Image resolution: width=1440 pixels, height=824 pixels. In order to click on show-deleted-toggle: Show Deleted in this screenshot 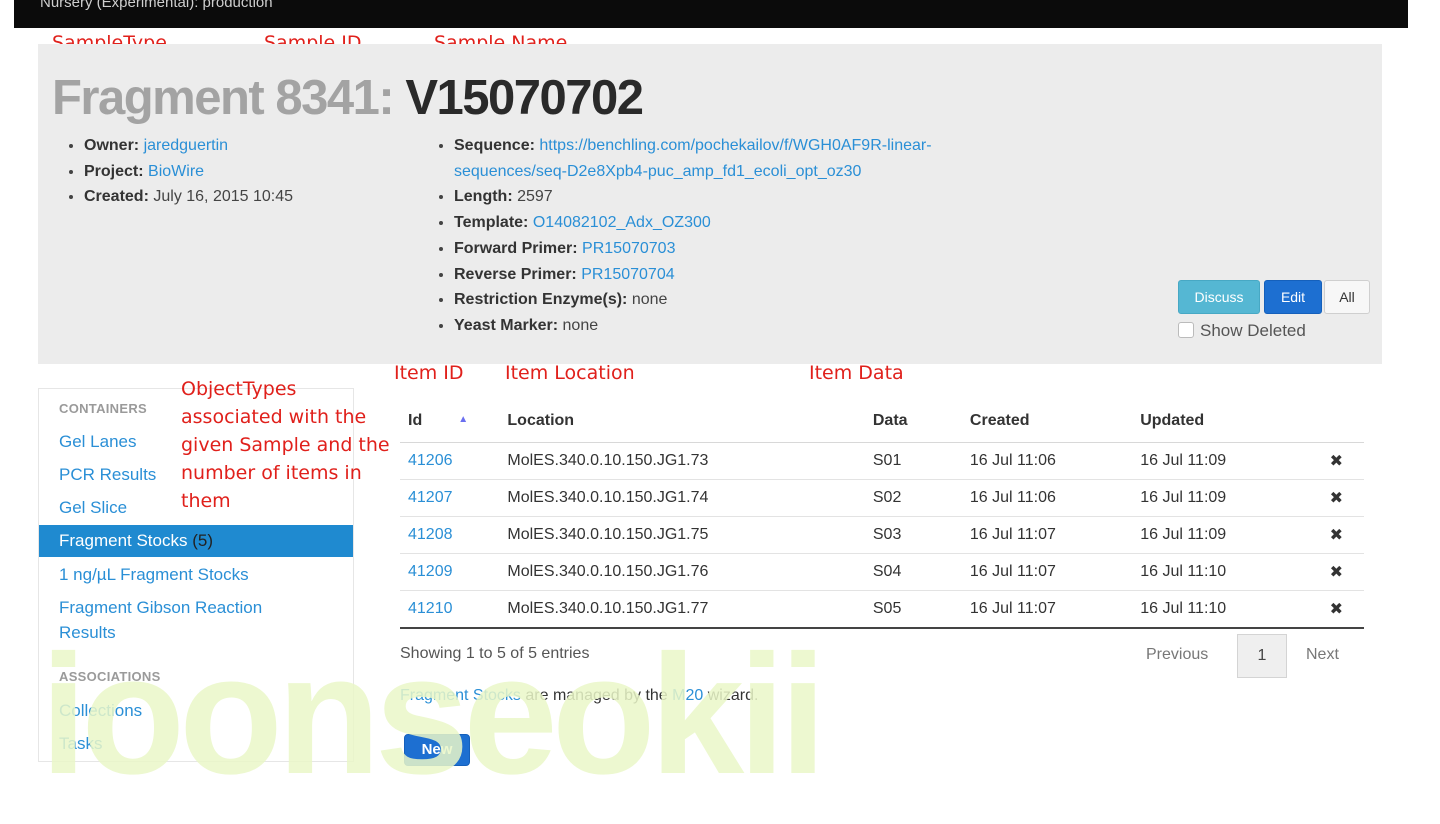, I will do `click(1242, 331)`.